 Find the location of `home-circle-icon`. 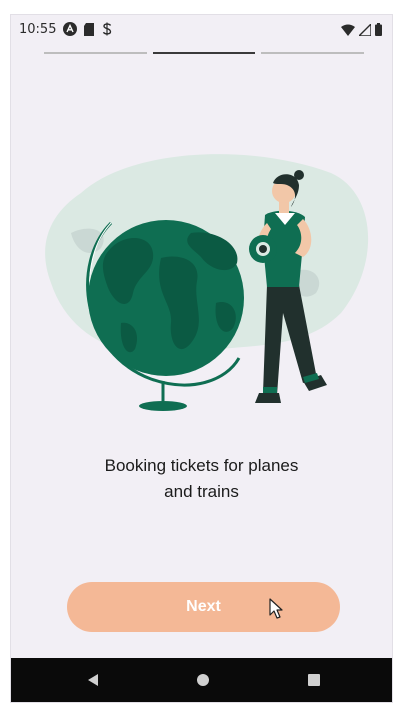

home-circle-icon is located at coordinates (203, 680).